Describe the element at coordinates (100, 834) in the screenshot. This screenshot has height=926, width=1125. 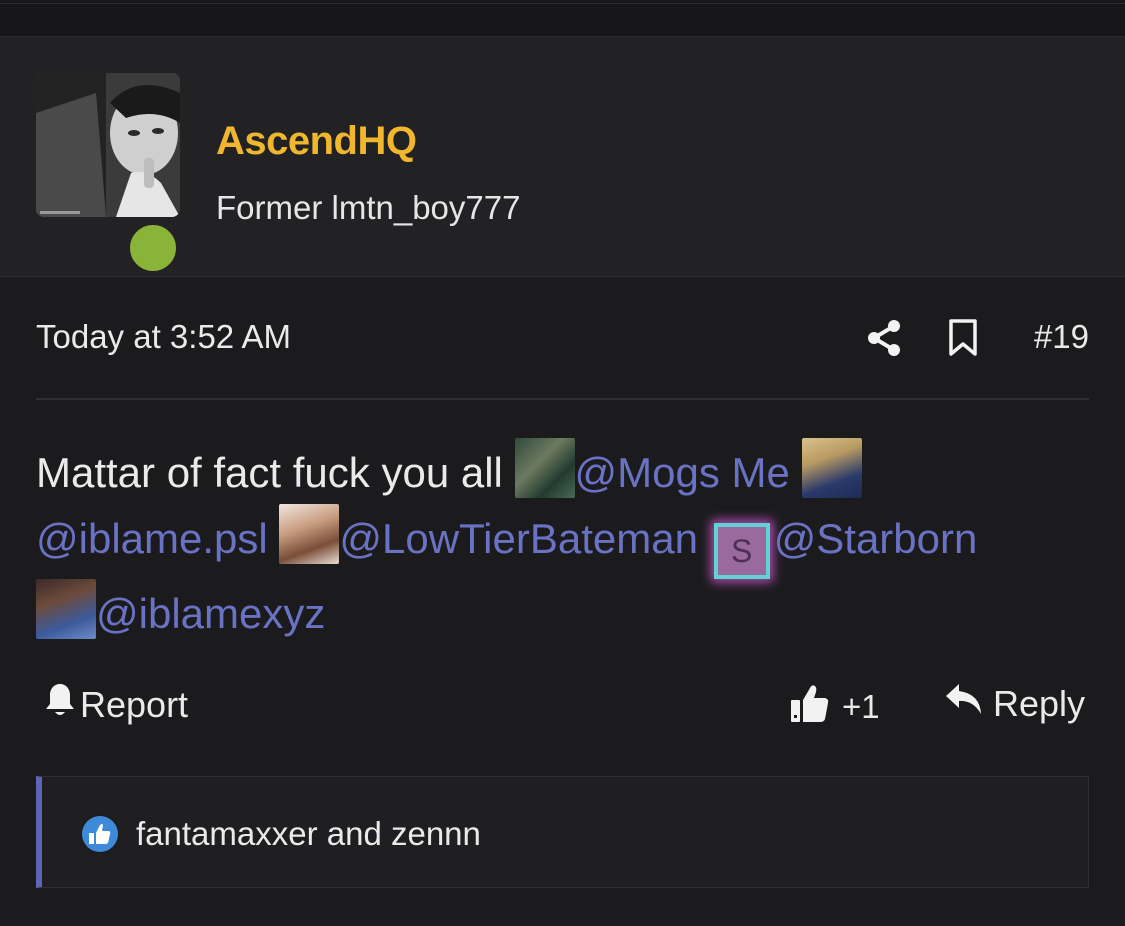
I see `like-badge-icon` at that location.